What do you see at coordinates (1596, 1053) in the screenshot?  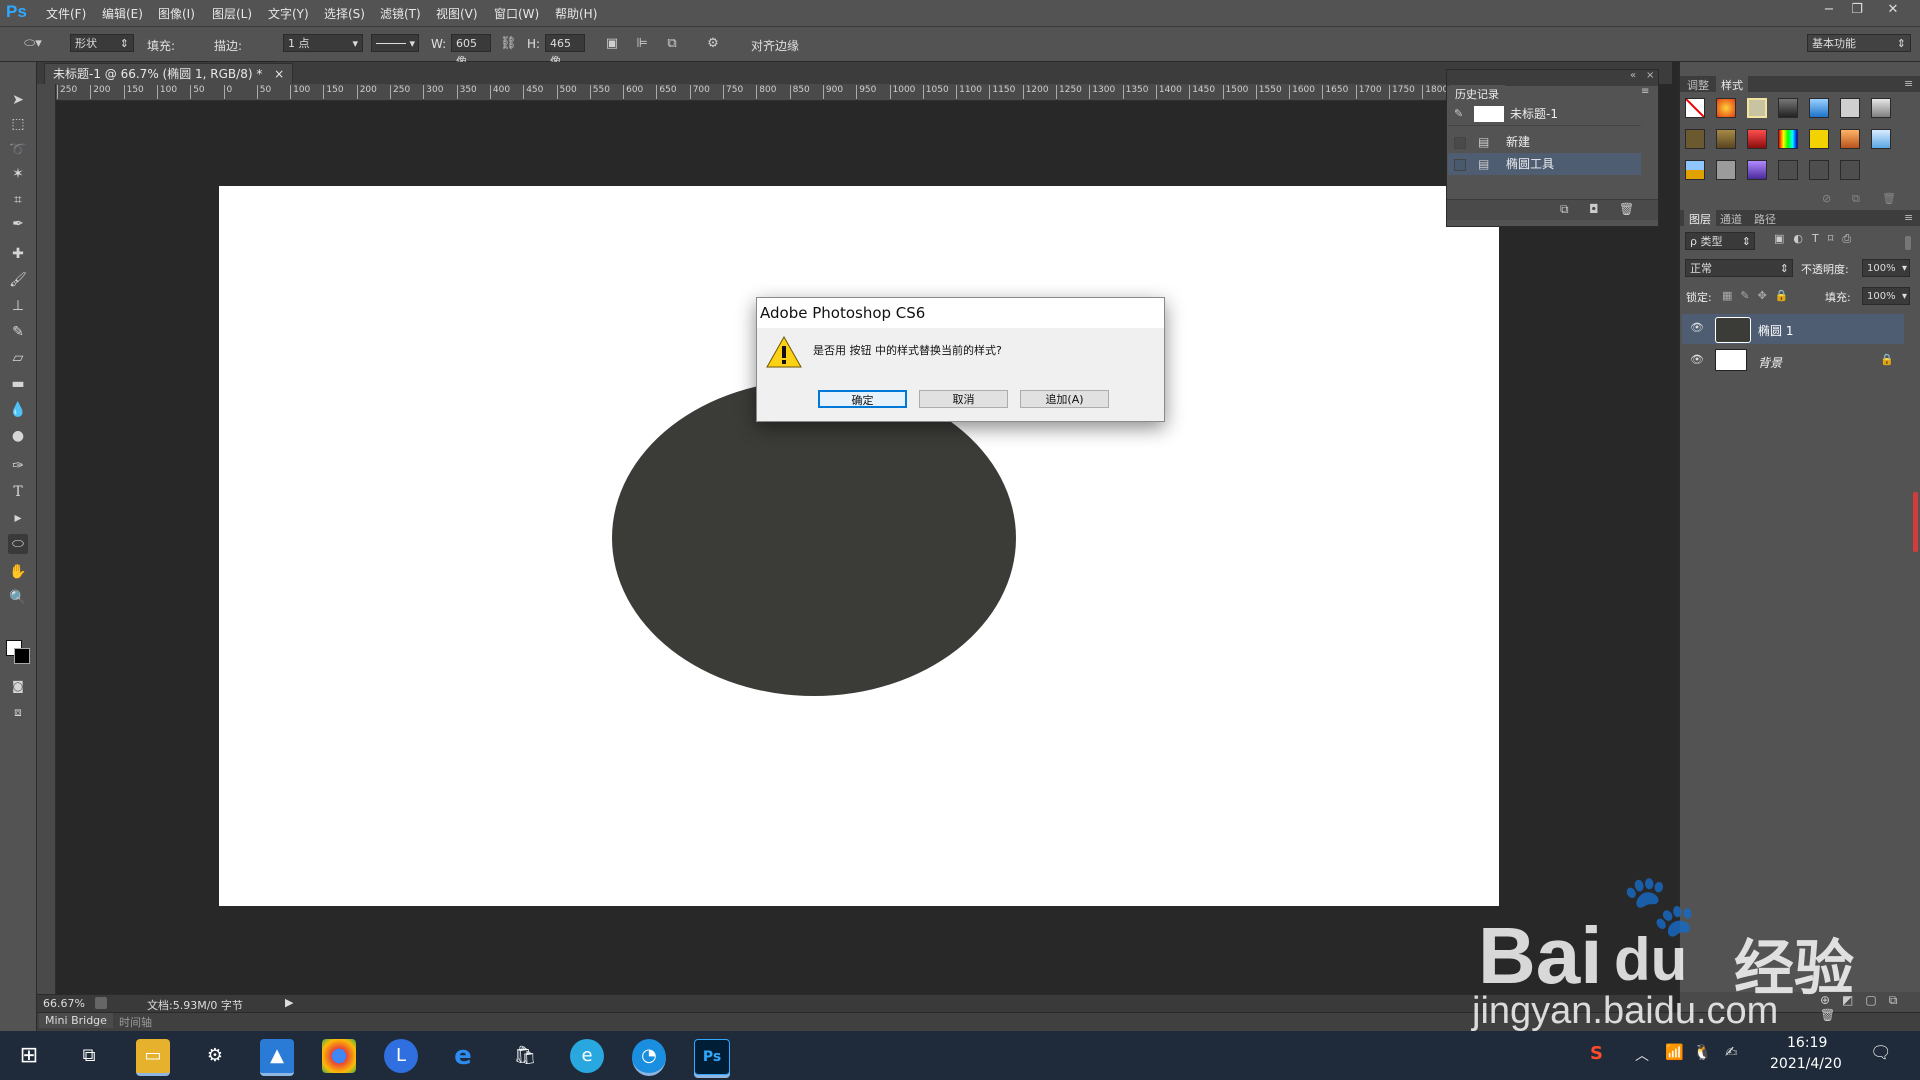 I see `sogou-ime-icon: S` at bounding box center [1596, 1053].